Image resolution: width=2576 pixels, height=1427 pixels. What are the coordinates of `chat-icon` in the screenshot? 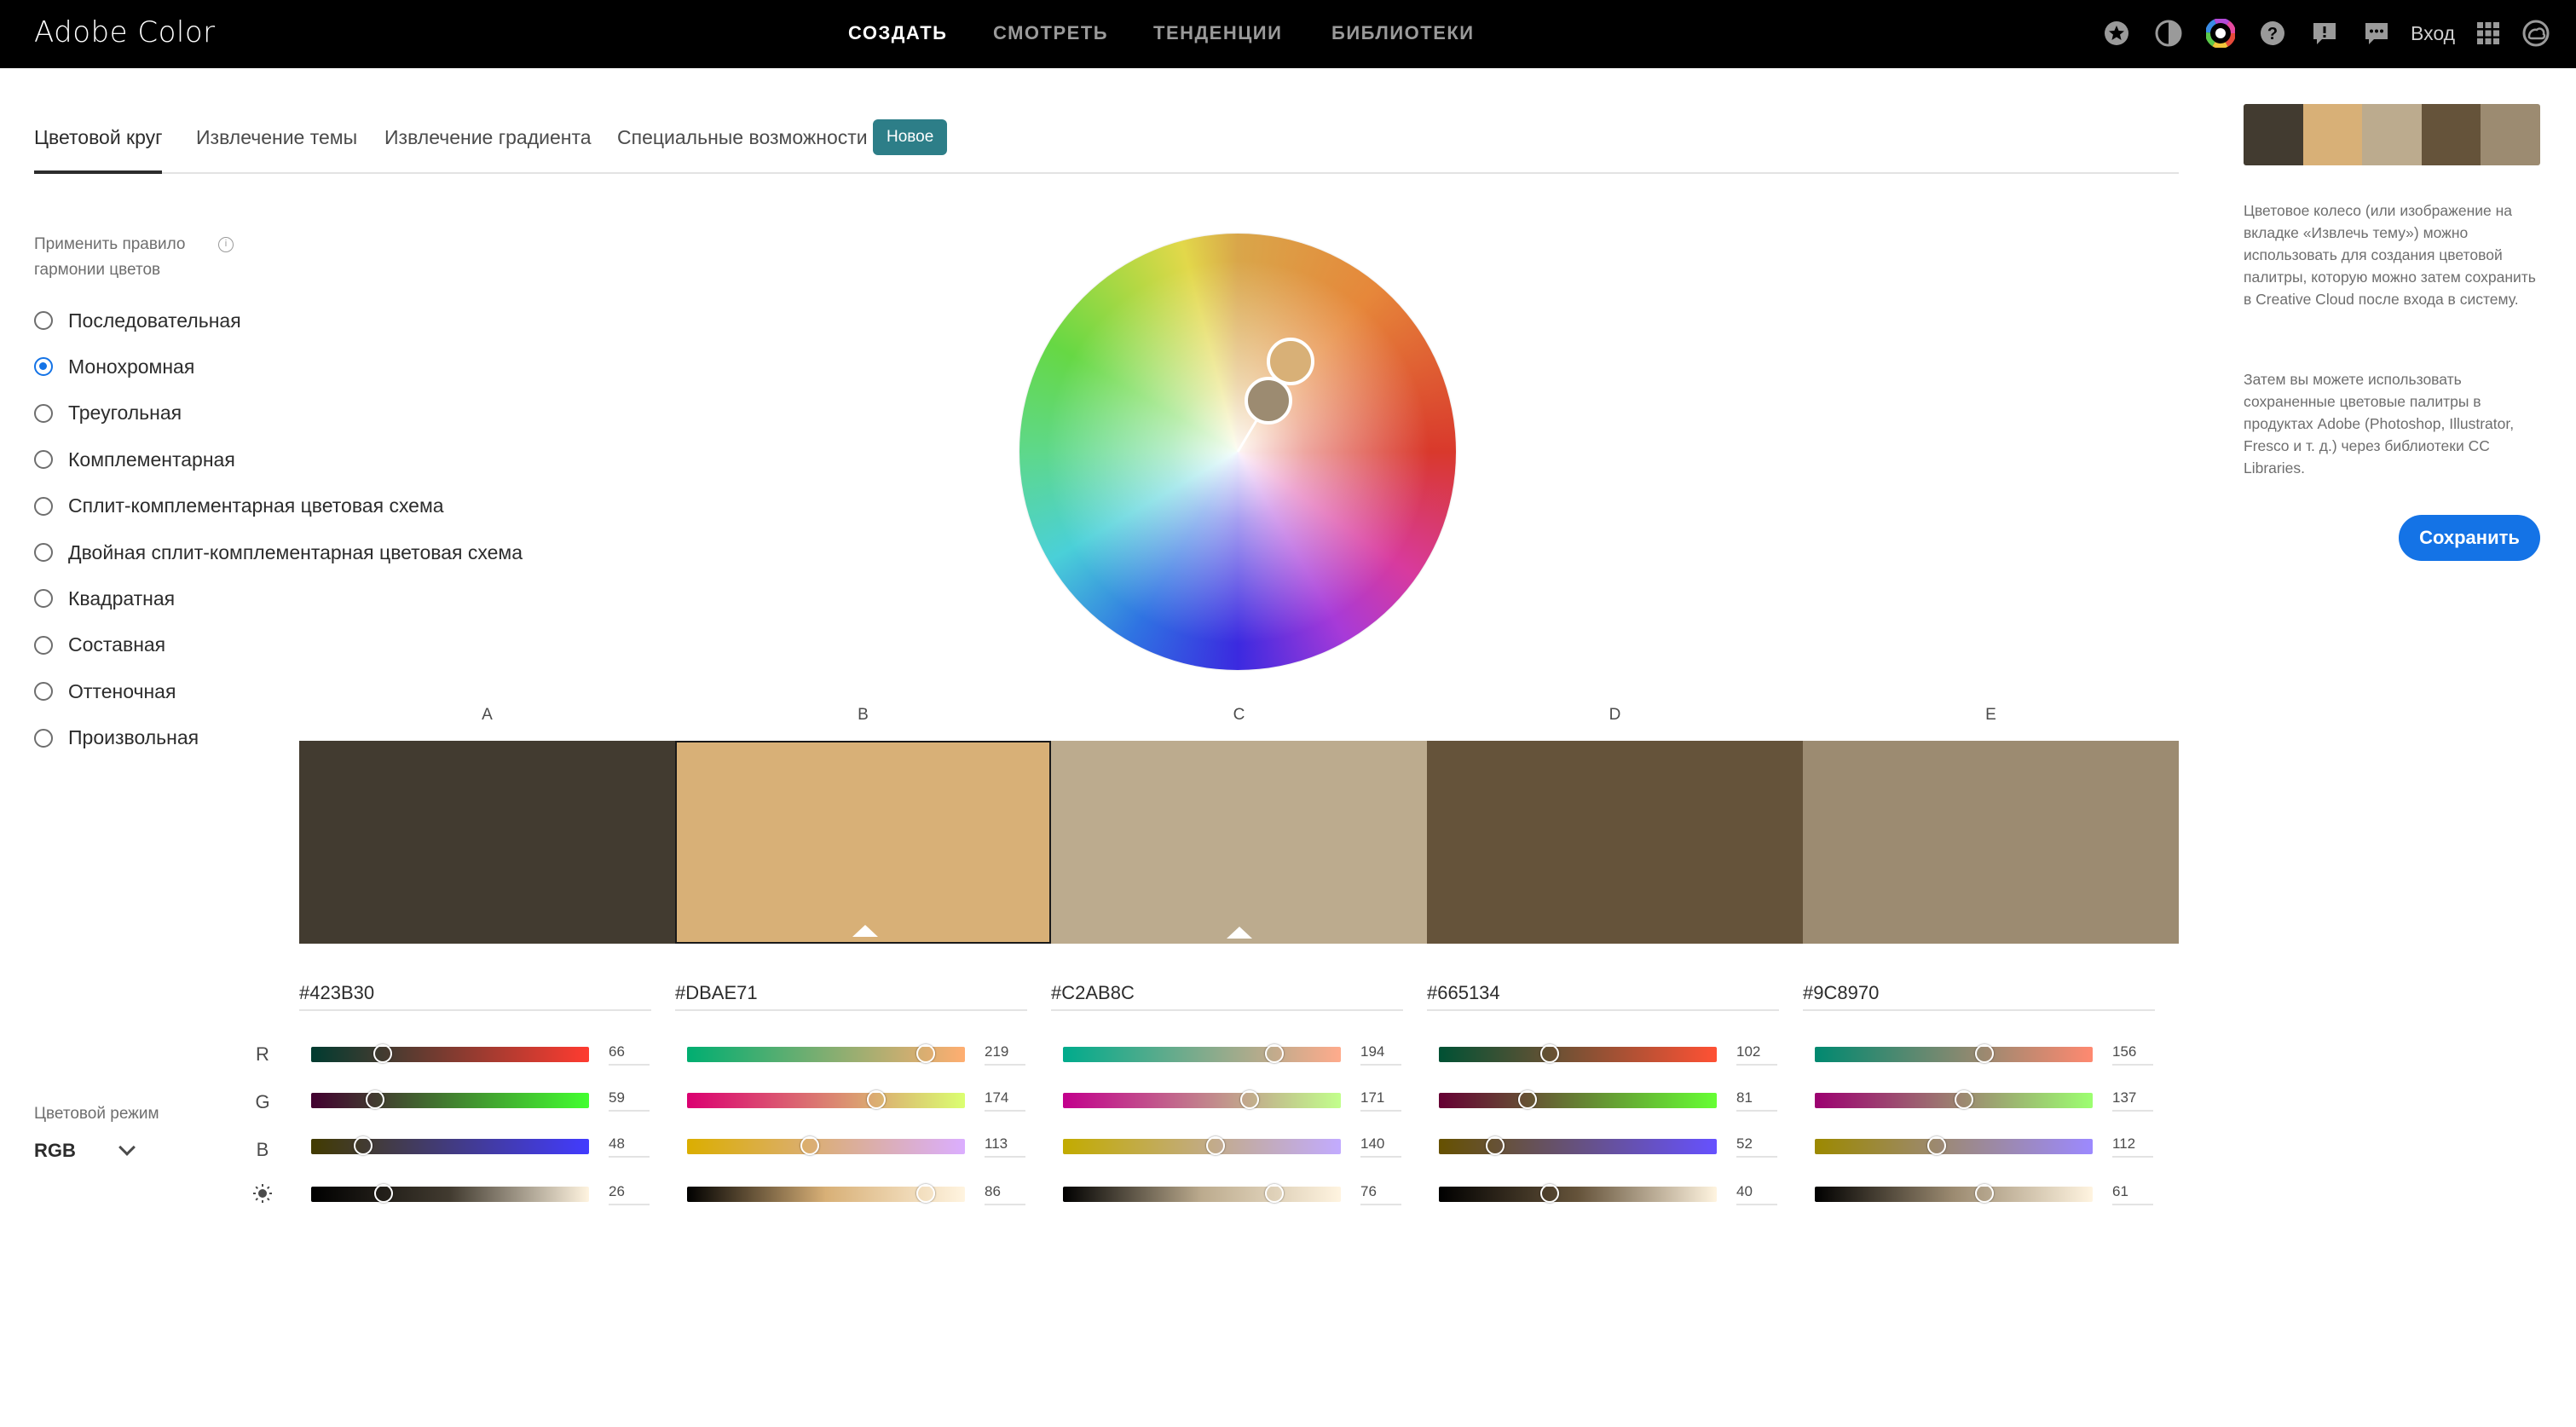 It's located at (2376, 33).